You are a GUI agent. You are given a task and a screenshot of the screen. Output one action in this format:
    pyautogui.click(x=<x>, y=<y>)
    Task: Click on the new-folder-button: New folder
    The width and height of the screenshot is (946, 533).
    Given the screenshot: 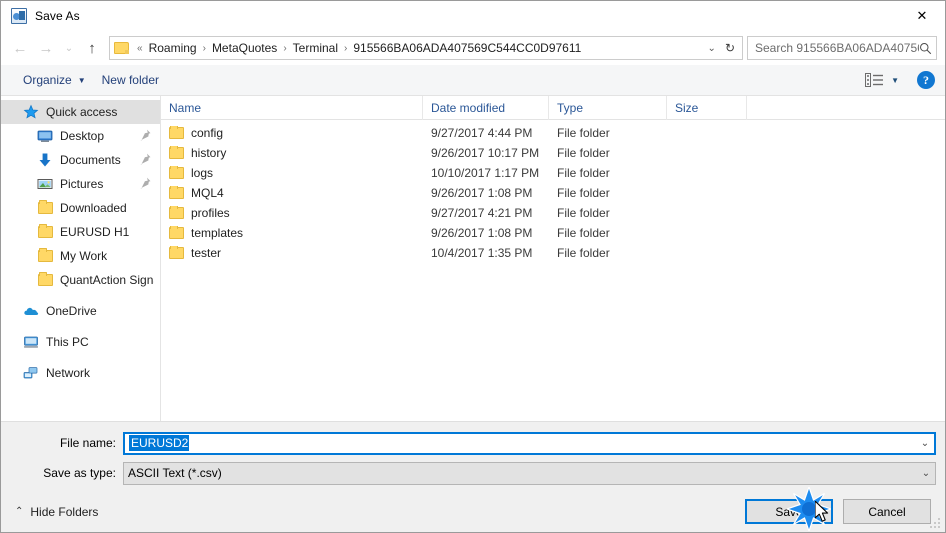 What is the action you would take?
    pyautogui.click(x=130, y=80)
    